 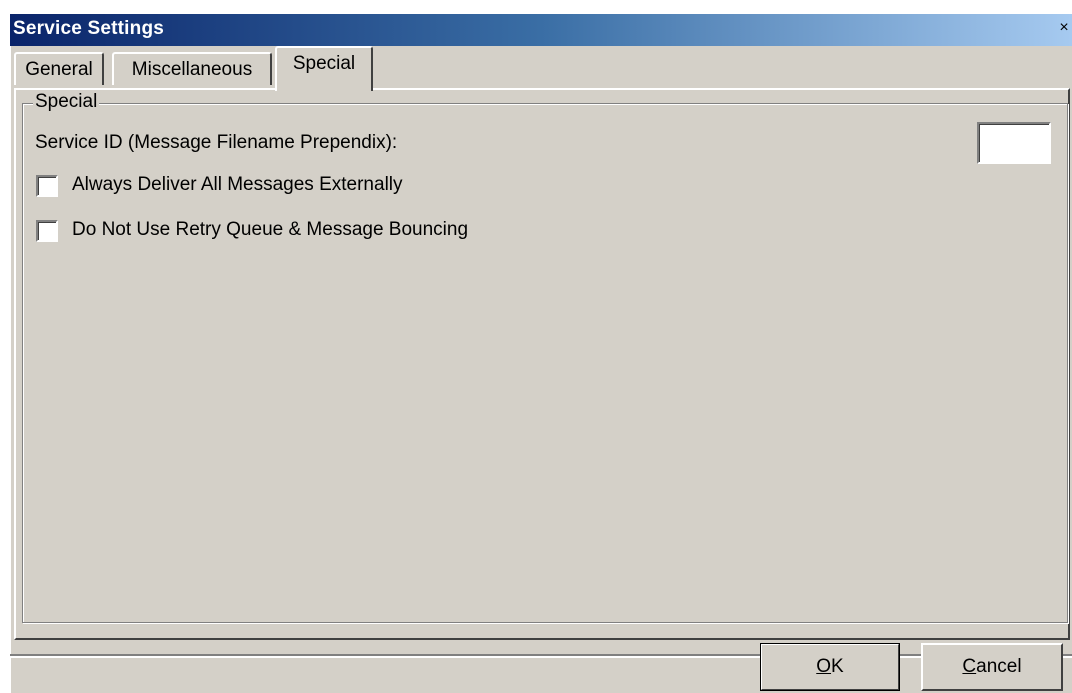 I want to click on tab-special: Special, so click(x=324, y=68).